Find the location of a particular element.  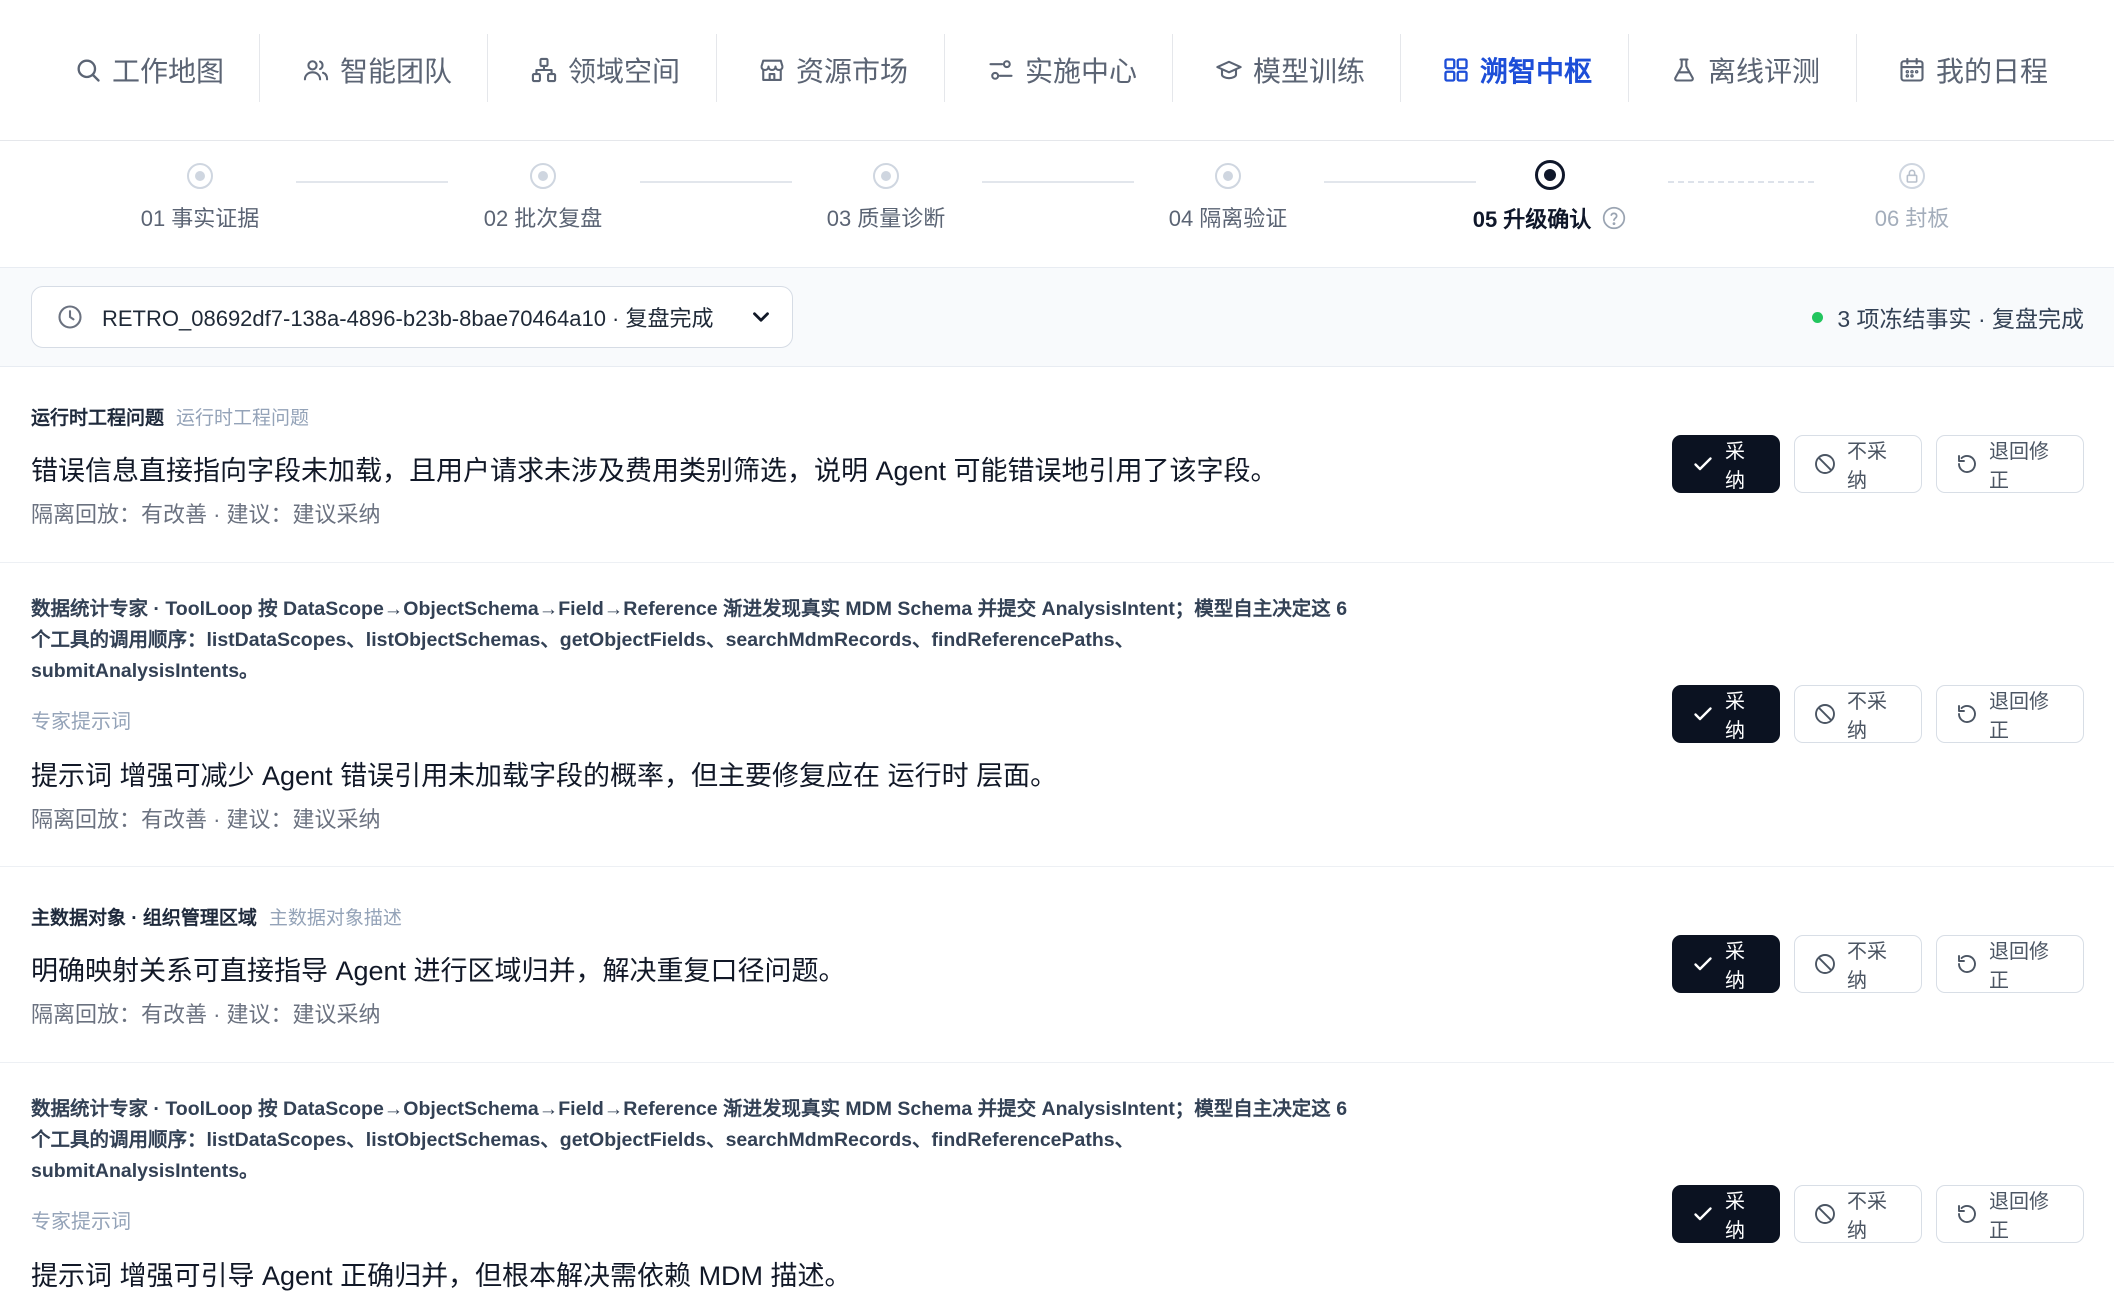

nav-tab-label: 离线评测 is located at coordinates (1763, 71).